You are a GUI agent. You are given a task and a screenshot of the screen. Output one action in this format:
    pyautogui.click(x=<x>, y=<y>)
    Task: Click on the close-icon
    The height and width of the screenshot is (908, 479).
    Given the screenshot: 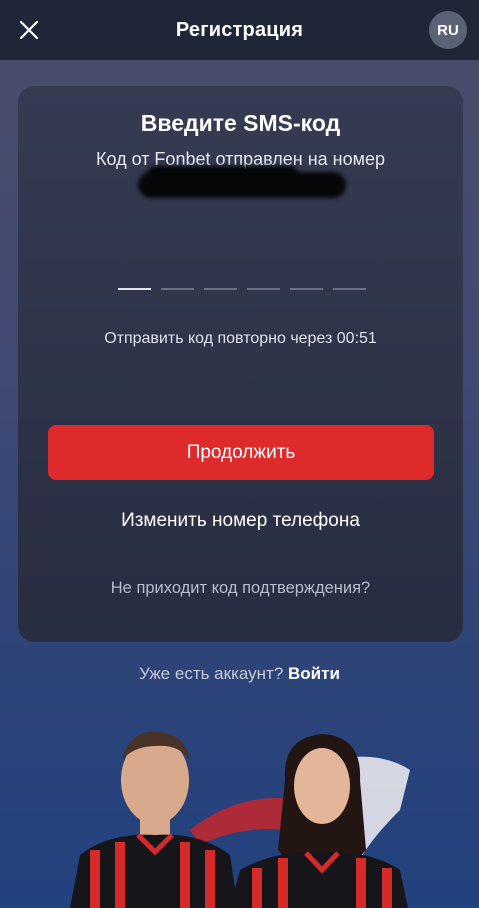 What is the action you would take?
    pyautogui.click(x=29, y=30)
    